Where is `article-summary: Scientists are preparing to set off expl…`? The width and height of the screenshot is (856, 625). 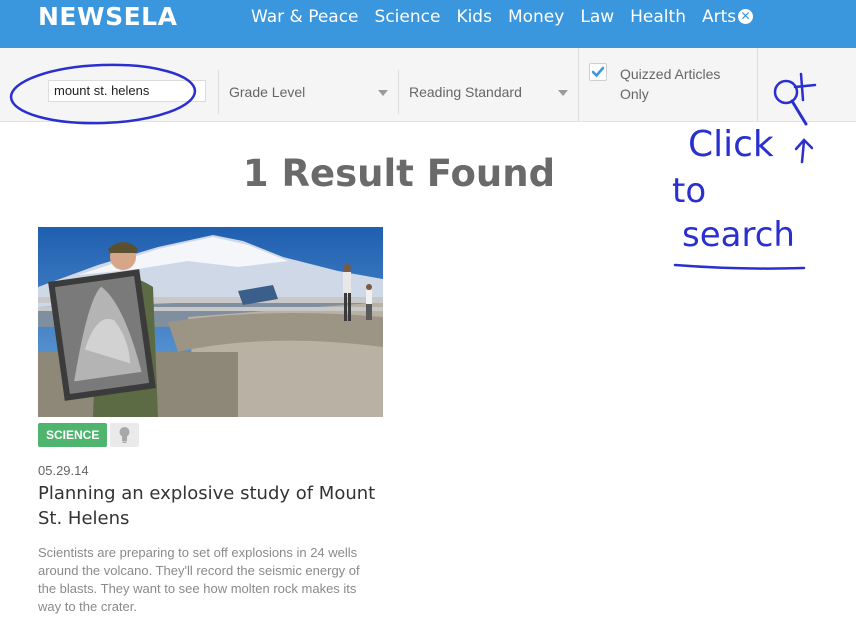 article-summary: Scientists are preparing to set off expl… is located at coordinates (199, 579).